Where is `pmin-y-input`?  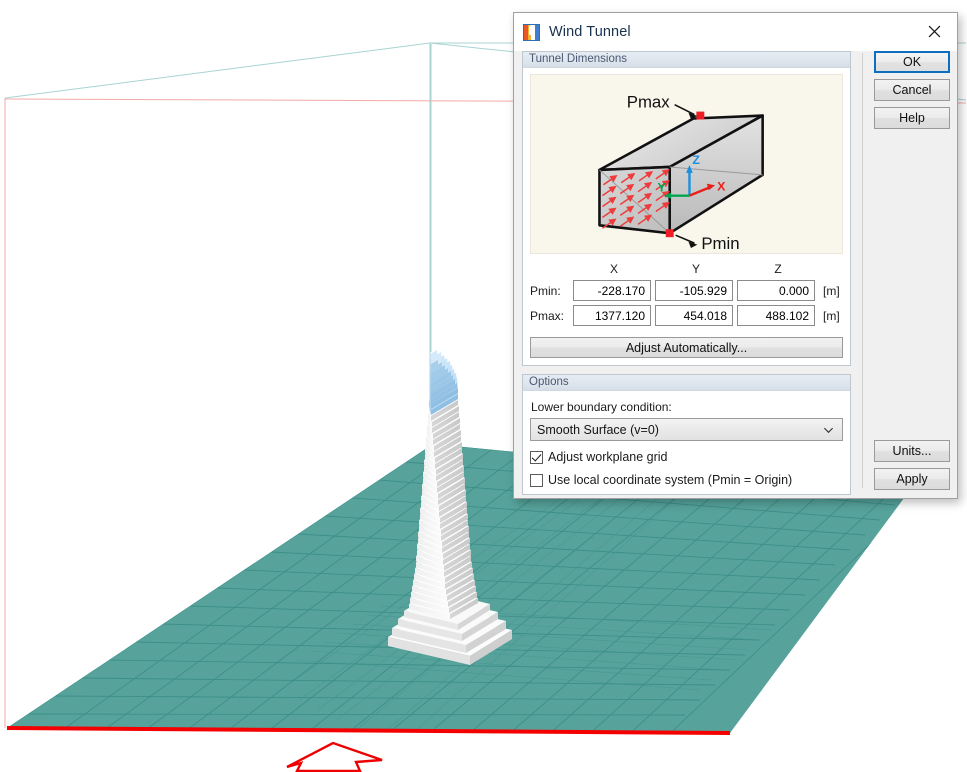
pmin-y-input is located at coordinates (694, 290).